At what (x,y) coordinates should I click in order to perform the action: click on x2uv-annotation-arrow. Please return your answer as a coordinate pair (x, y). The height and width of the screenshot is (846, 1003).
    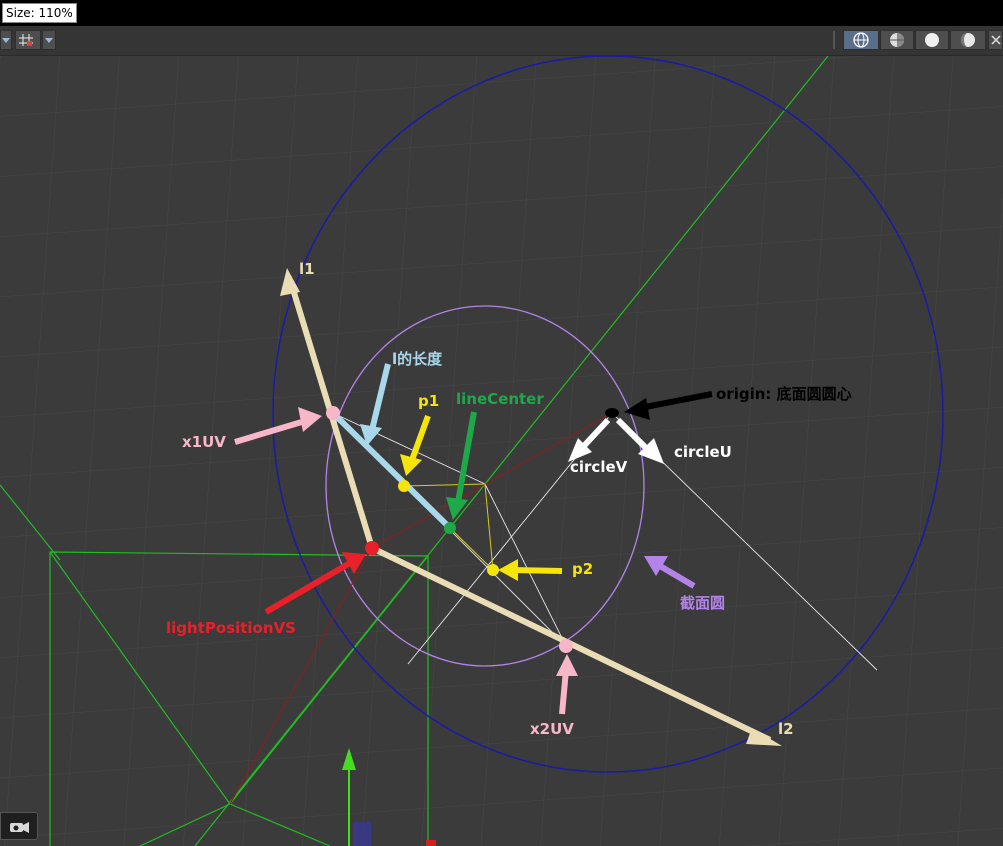
    Looking at the image, I should click on (564, 692).